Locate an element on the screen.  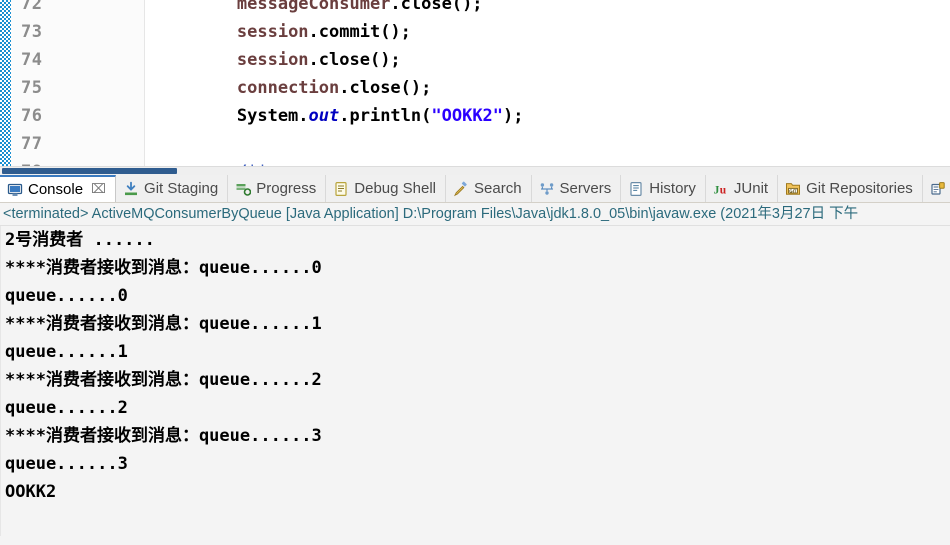
console-output-line: ****消费者接收到消息：queue......1 is located at coordinates (163, 324).